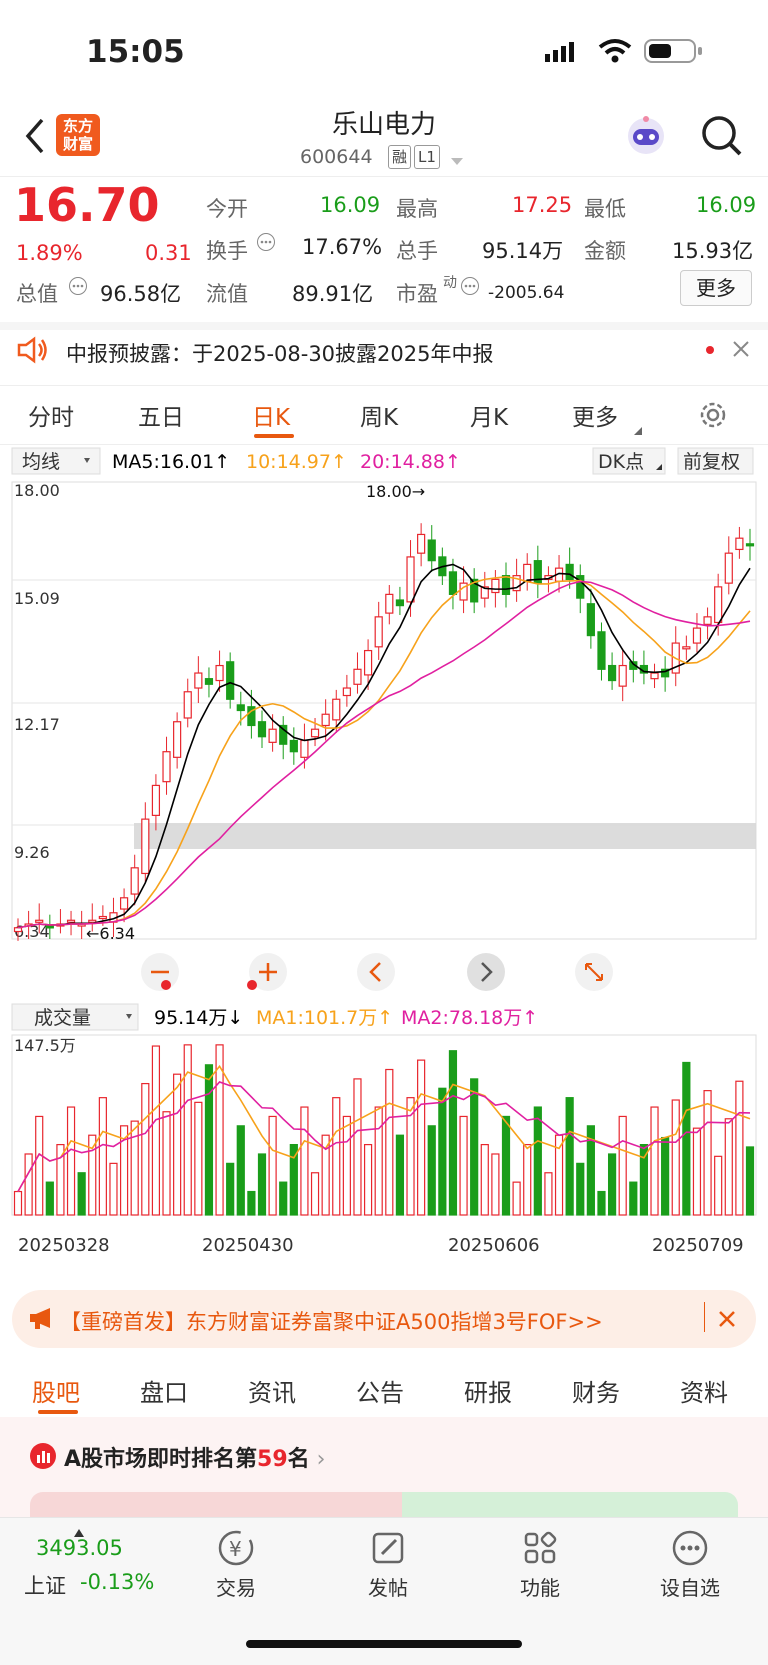 This screenshot has height=1665, width=768. I want to click on pe-label: 市盈, so click(417, 294).